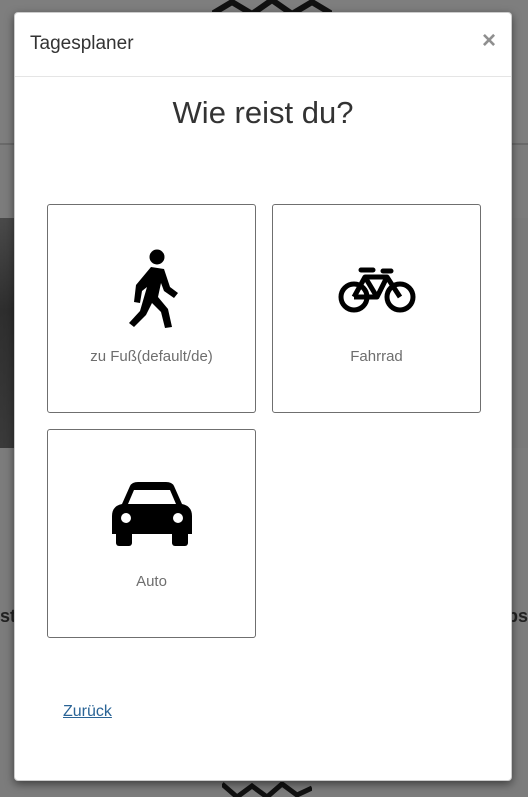 This screenshot has width=528, height=797. What do you see at coordinates (263, 45) in the screenshot?
I see `dialog-header: Tagesplaner ×` at bounding box center [263, 45].